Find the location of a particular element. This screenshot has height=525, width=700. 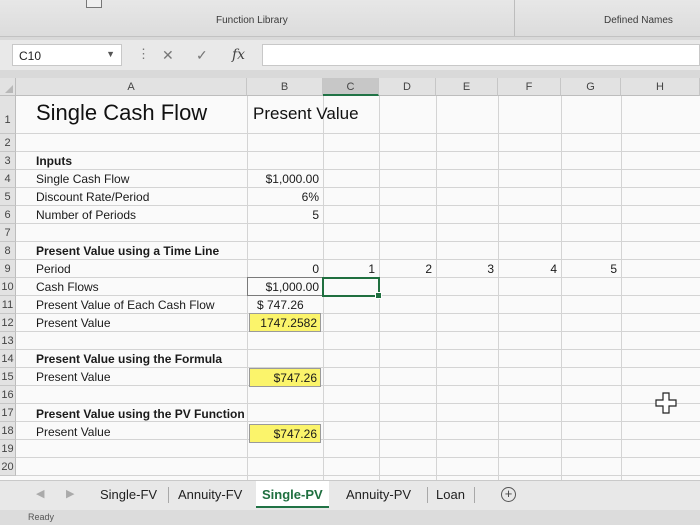

cell-a11: Present Value of Each Cash Flow is located at coordinates (125, 305).